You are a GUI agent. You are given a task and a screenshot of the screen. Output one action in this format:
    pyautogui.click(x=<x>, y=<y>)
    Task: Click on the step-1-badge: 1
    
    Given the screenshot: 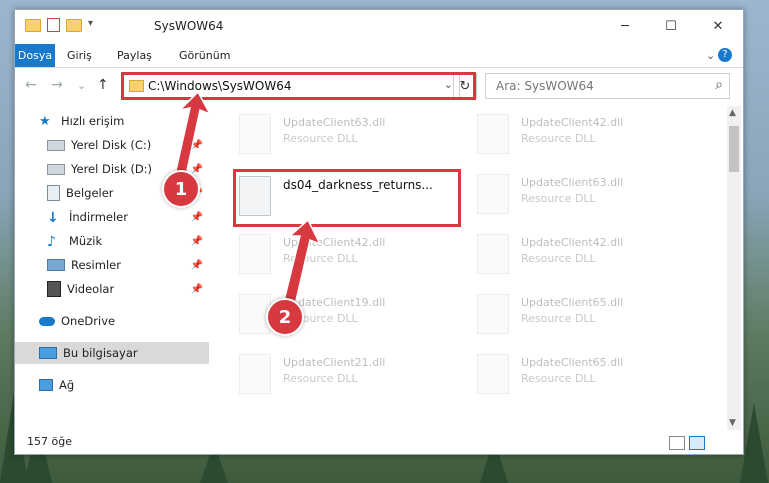 What is the action you would take?
    pyautogui.click(x=181, y=189)
    